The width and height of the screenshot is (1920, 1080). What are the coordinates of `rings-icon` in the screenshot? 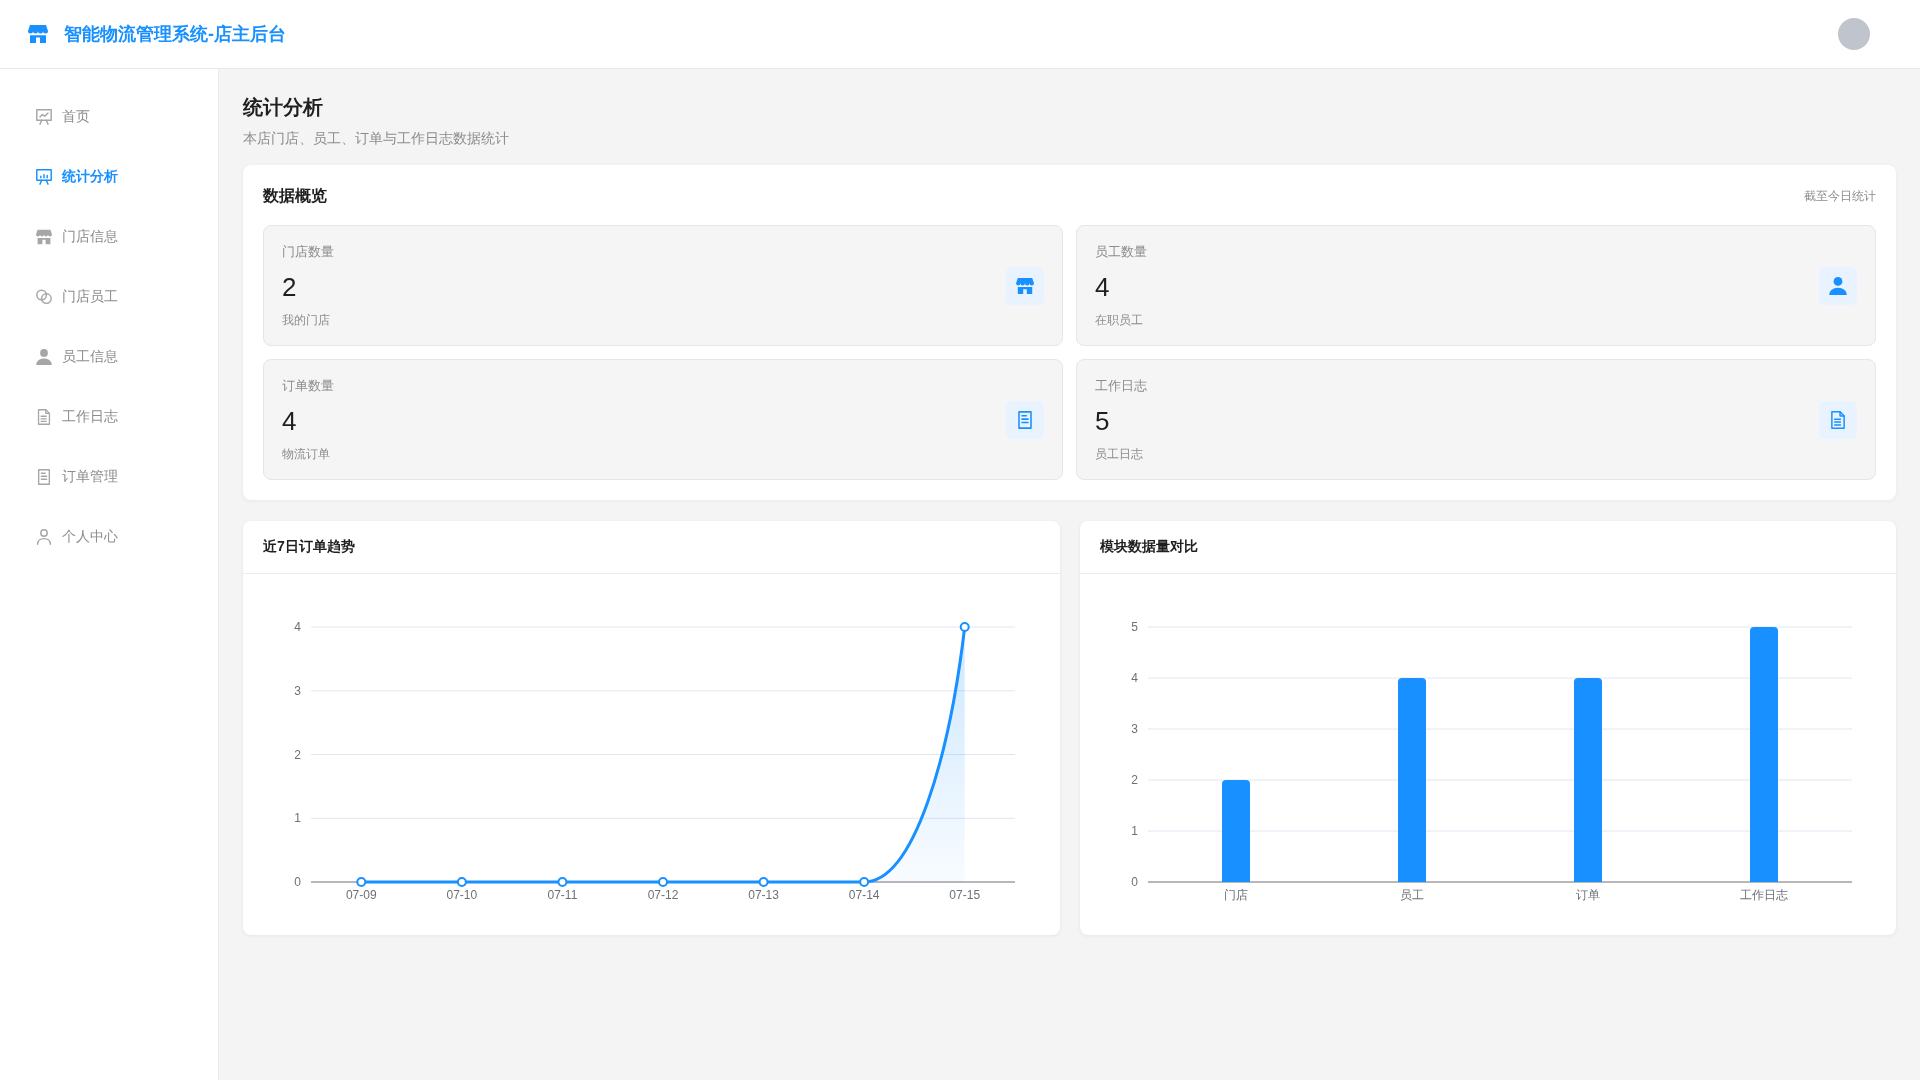 It's located at (44, 297).